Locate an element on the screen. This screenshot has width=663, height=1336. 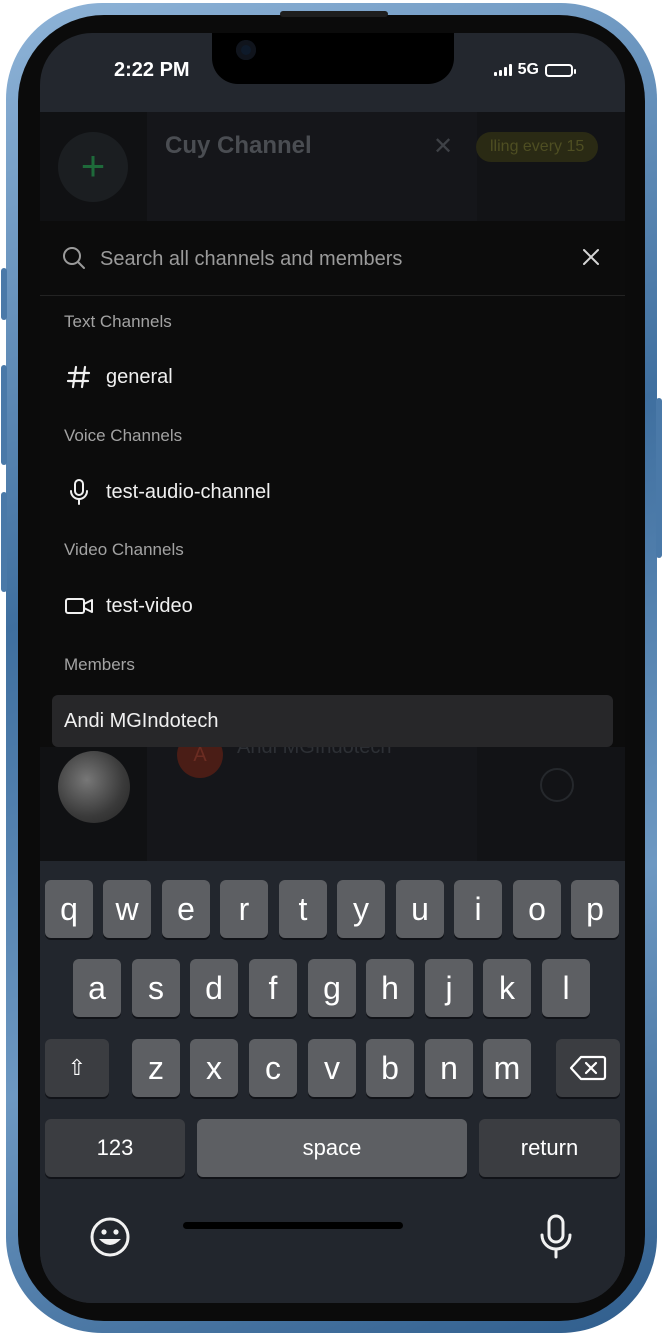
key-l: l is located at coordinates (566, 988).